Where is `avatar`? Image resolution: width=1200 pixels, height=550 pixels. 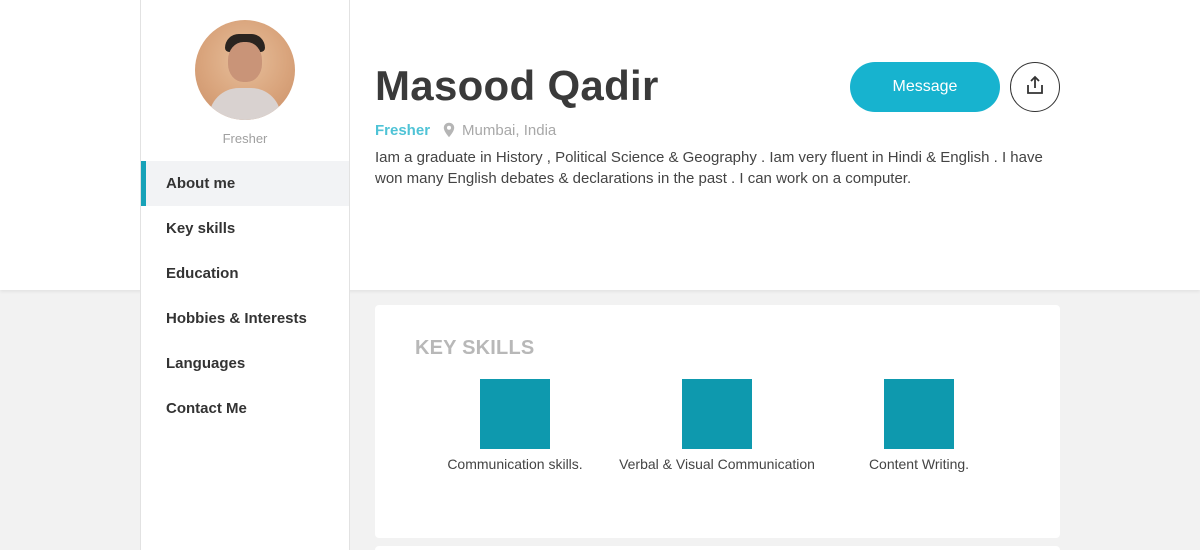
avatar is located at coordinates (245, 70).